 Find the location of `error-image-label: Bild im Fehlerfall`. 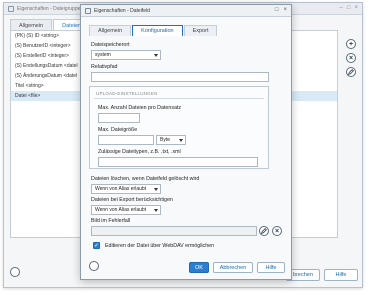

error-image-label: Bild im Fehlerfall is located at coordinates (111, 221).